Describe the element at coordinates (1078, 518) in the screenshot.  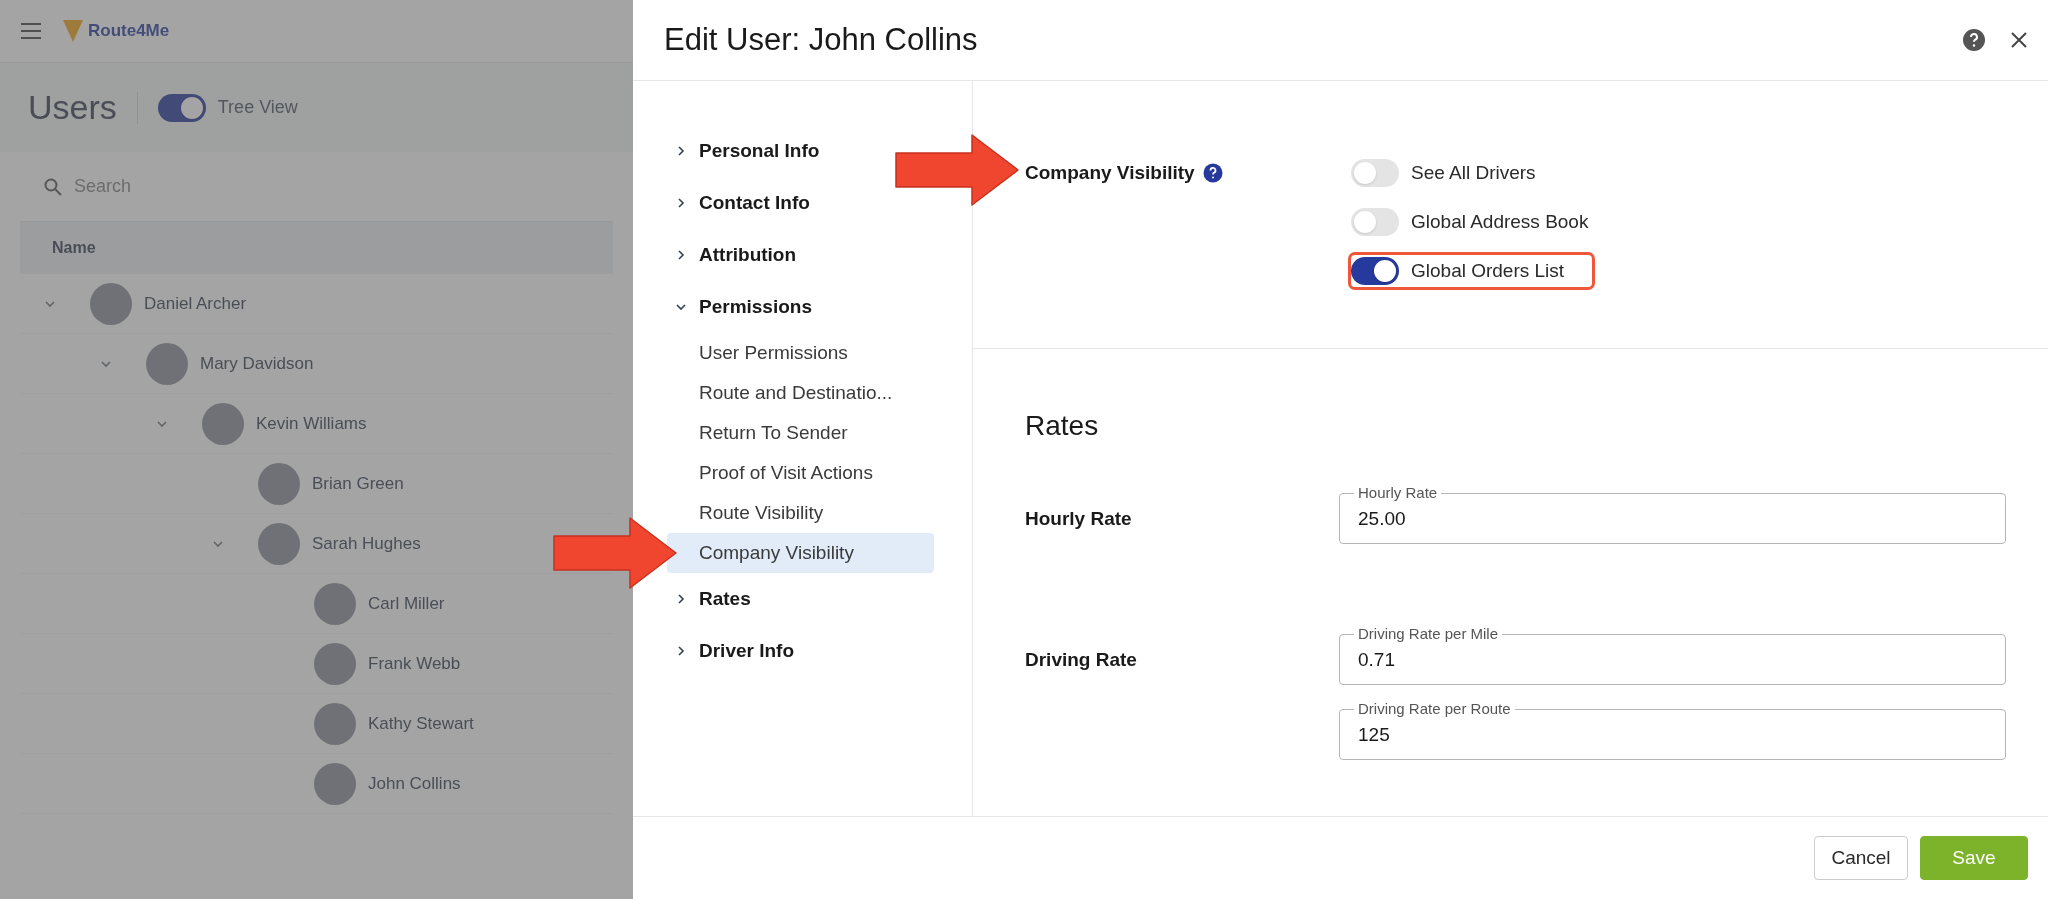
I see `field-group-label: Hourly Rate` at that location.